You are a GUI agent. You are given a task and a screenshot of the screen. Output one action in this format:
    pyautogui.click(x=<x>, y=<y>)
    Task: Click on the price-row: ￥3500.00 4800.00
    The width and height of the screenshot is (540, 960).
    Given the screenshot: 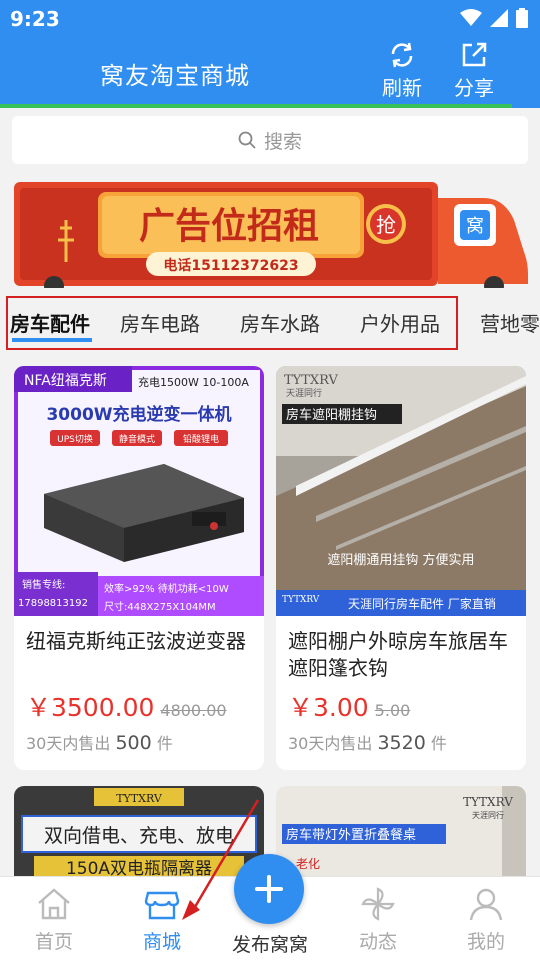 What is the action you would take?
    pyautogui.click(x=126, y=706)
    